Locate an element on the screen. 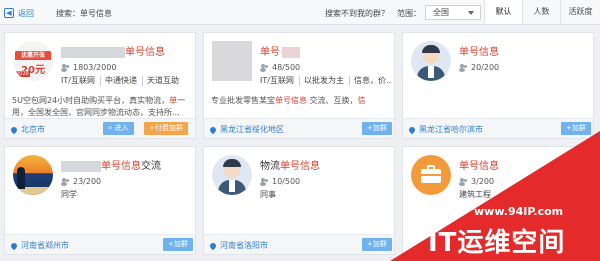 The width and height of the screenshot is (600, 261). card-footer: 黑龙江省绥化地区 +加群 is located at coordinates (299, 128).